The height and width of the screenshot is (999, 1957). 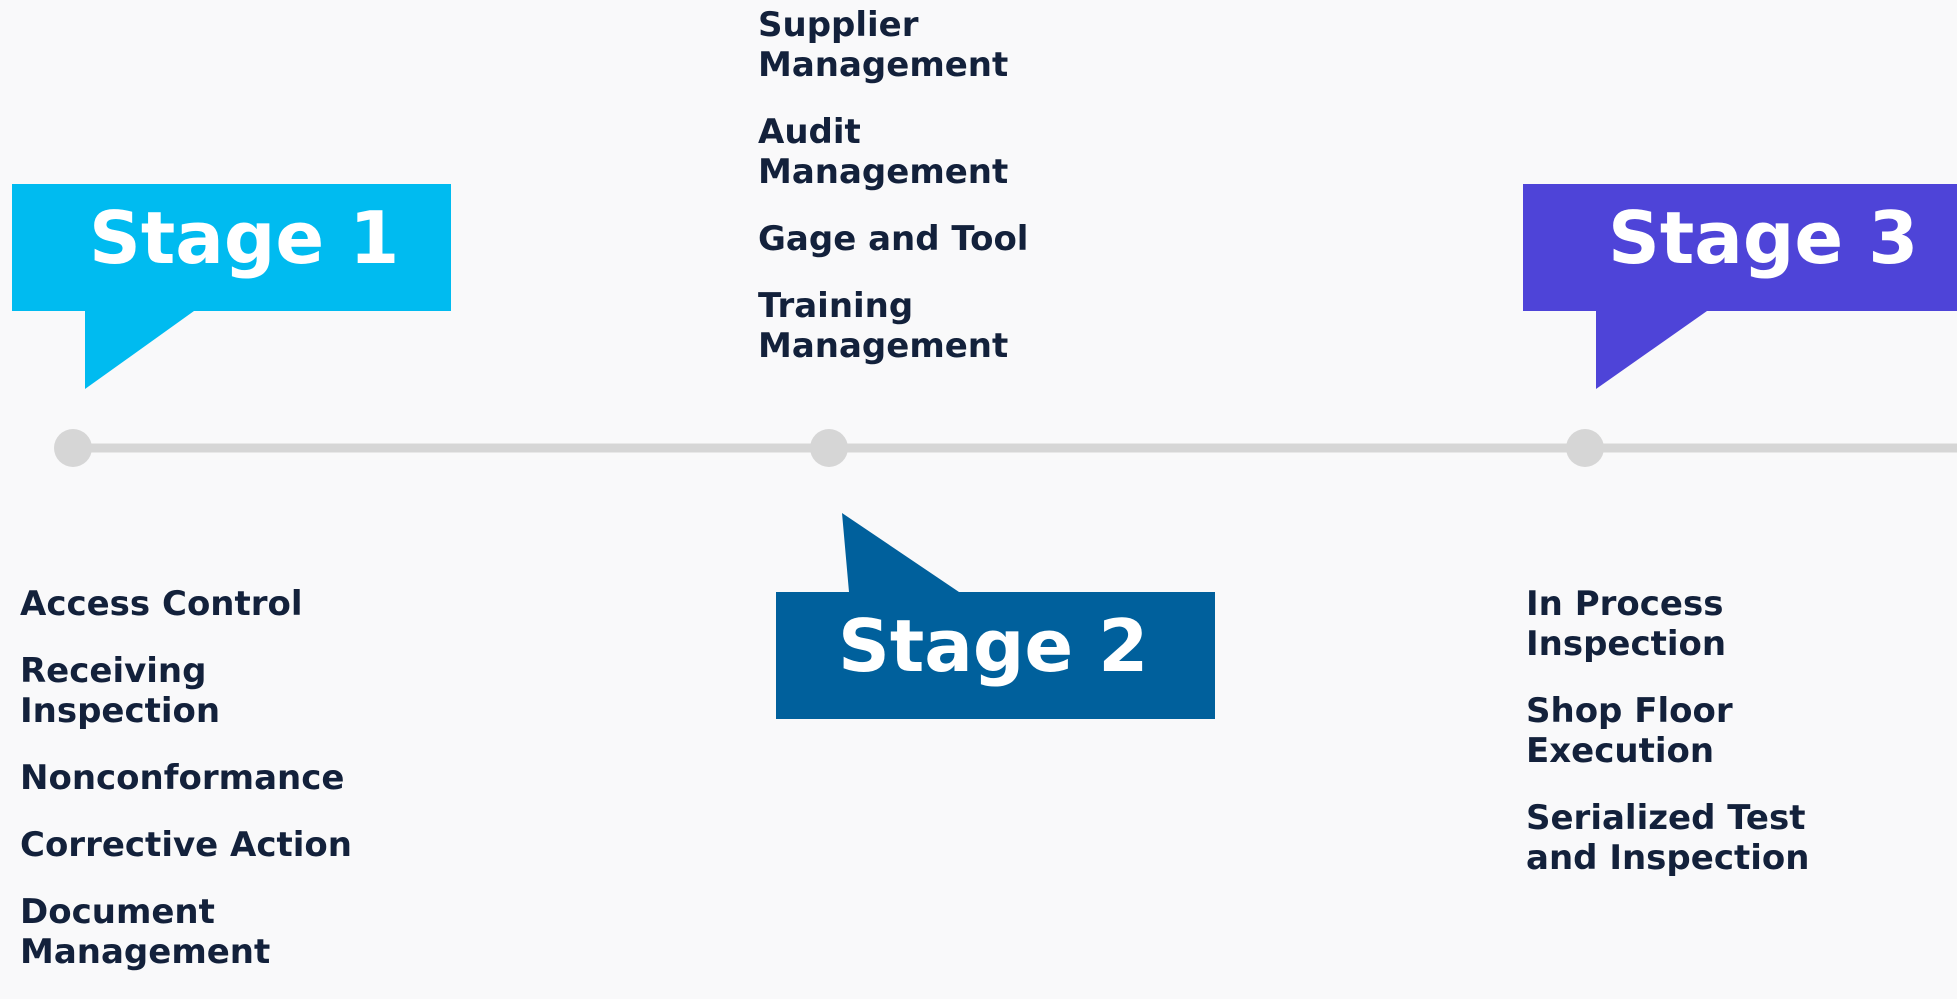 What do you see at coordinates (993, 646) in the screenshot?
I see `stage-2-label: Stage 2` at bounding box center [993, 646].